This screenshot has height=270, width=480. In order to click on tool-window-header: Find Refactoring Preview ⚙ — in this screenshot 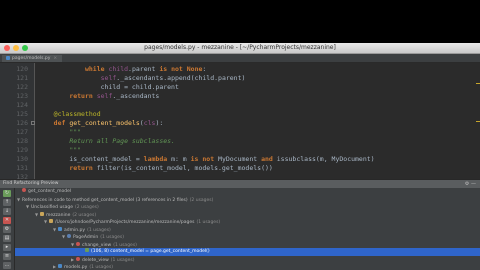, I will do `click(240, 184)`.